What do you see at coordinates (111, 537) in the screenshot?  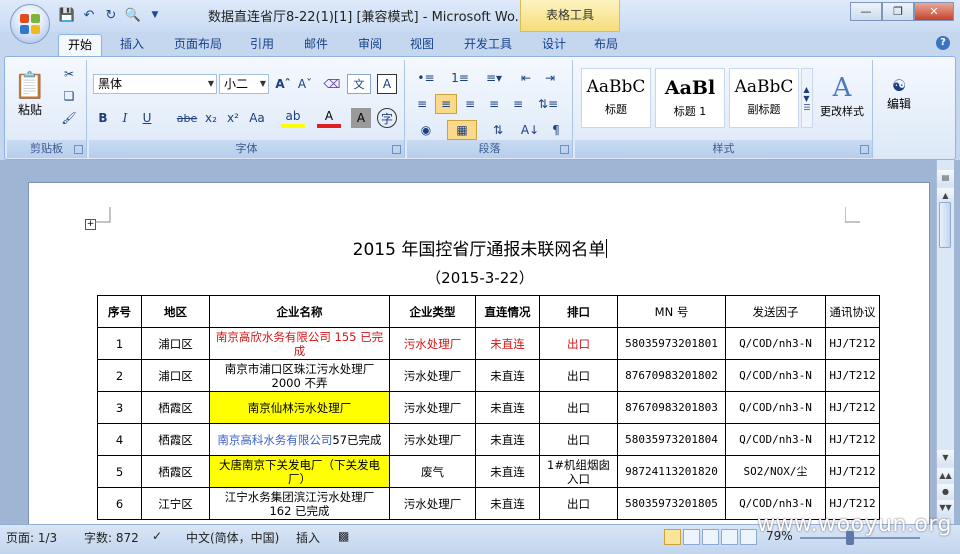 I see `word-count: 字数: 872` at bounding box center [111, 537].